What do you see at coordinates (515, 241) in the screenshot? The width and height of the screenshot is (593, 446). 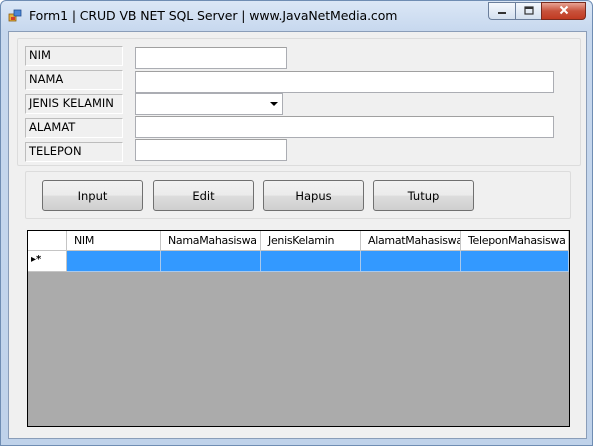 I see `column-header-telepon-mahasiswa: TeleponMahasiswa` at bounding box center [515, 241].